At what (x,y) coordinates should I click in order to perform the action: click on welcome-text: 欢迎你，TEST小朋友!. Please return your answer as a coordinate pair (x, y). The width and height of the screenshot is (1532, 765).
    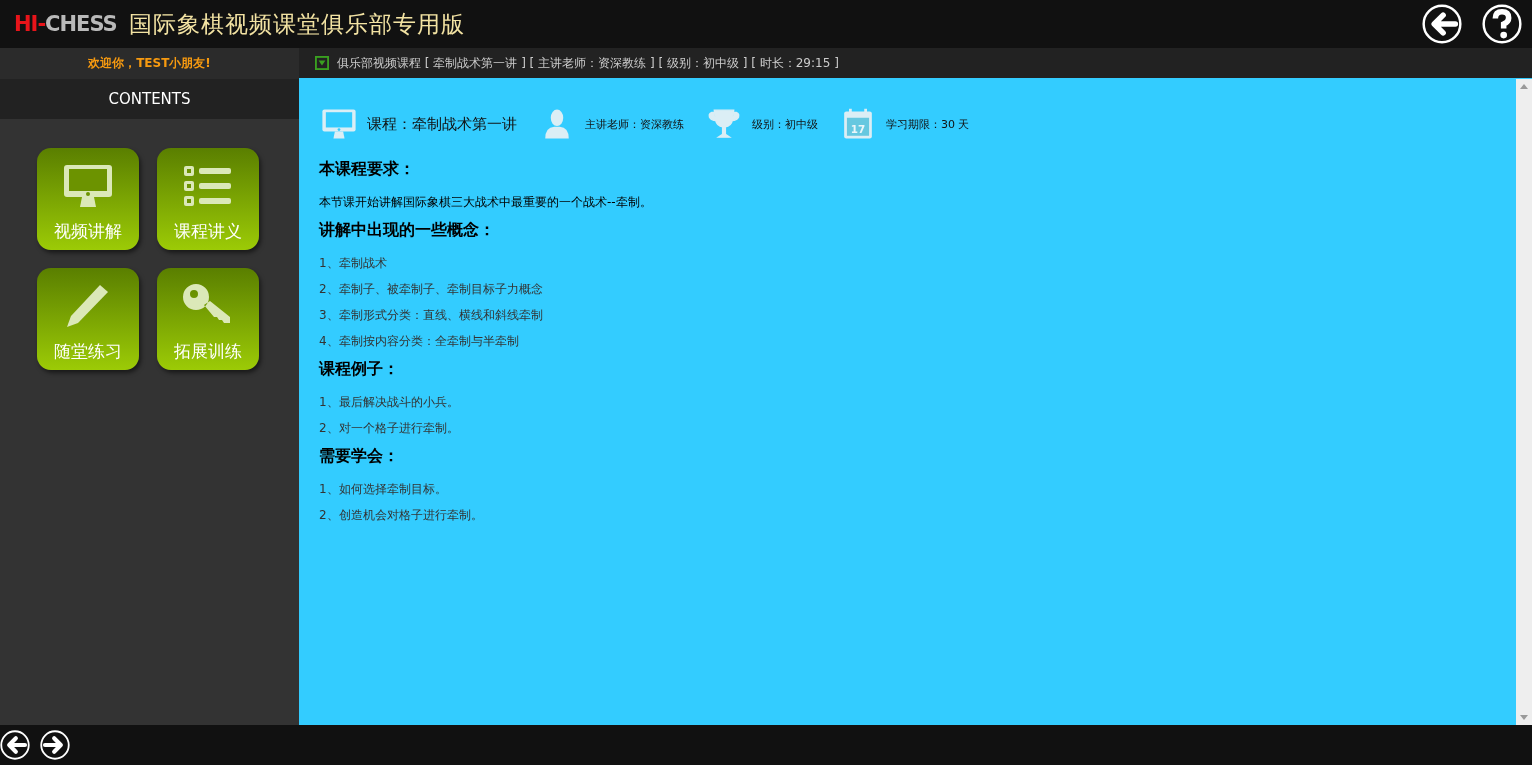
    Looking at the image, I should click on (149, 63).